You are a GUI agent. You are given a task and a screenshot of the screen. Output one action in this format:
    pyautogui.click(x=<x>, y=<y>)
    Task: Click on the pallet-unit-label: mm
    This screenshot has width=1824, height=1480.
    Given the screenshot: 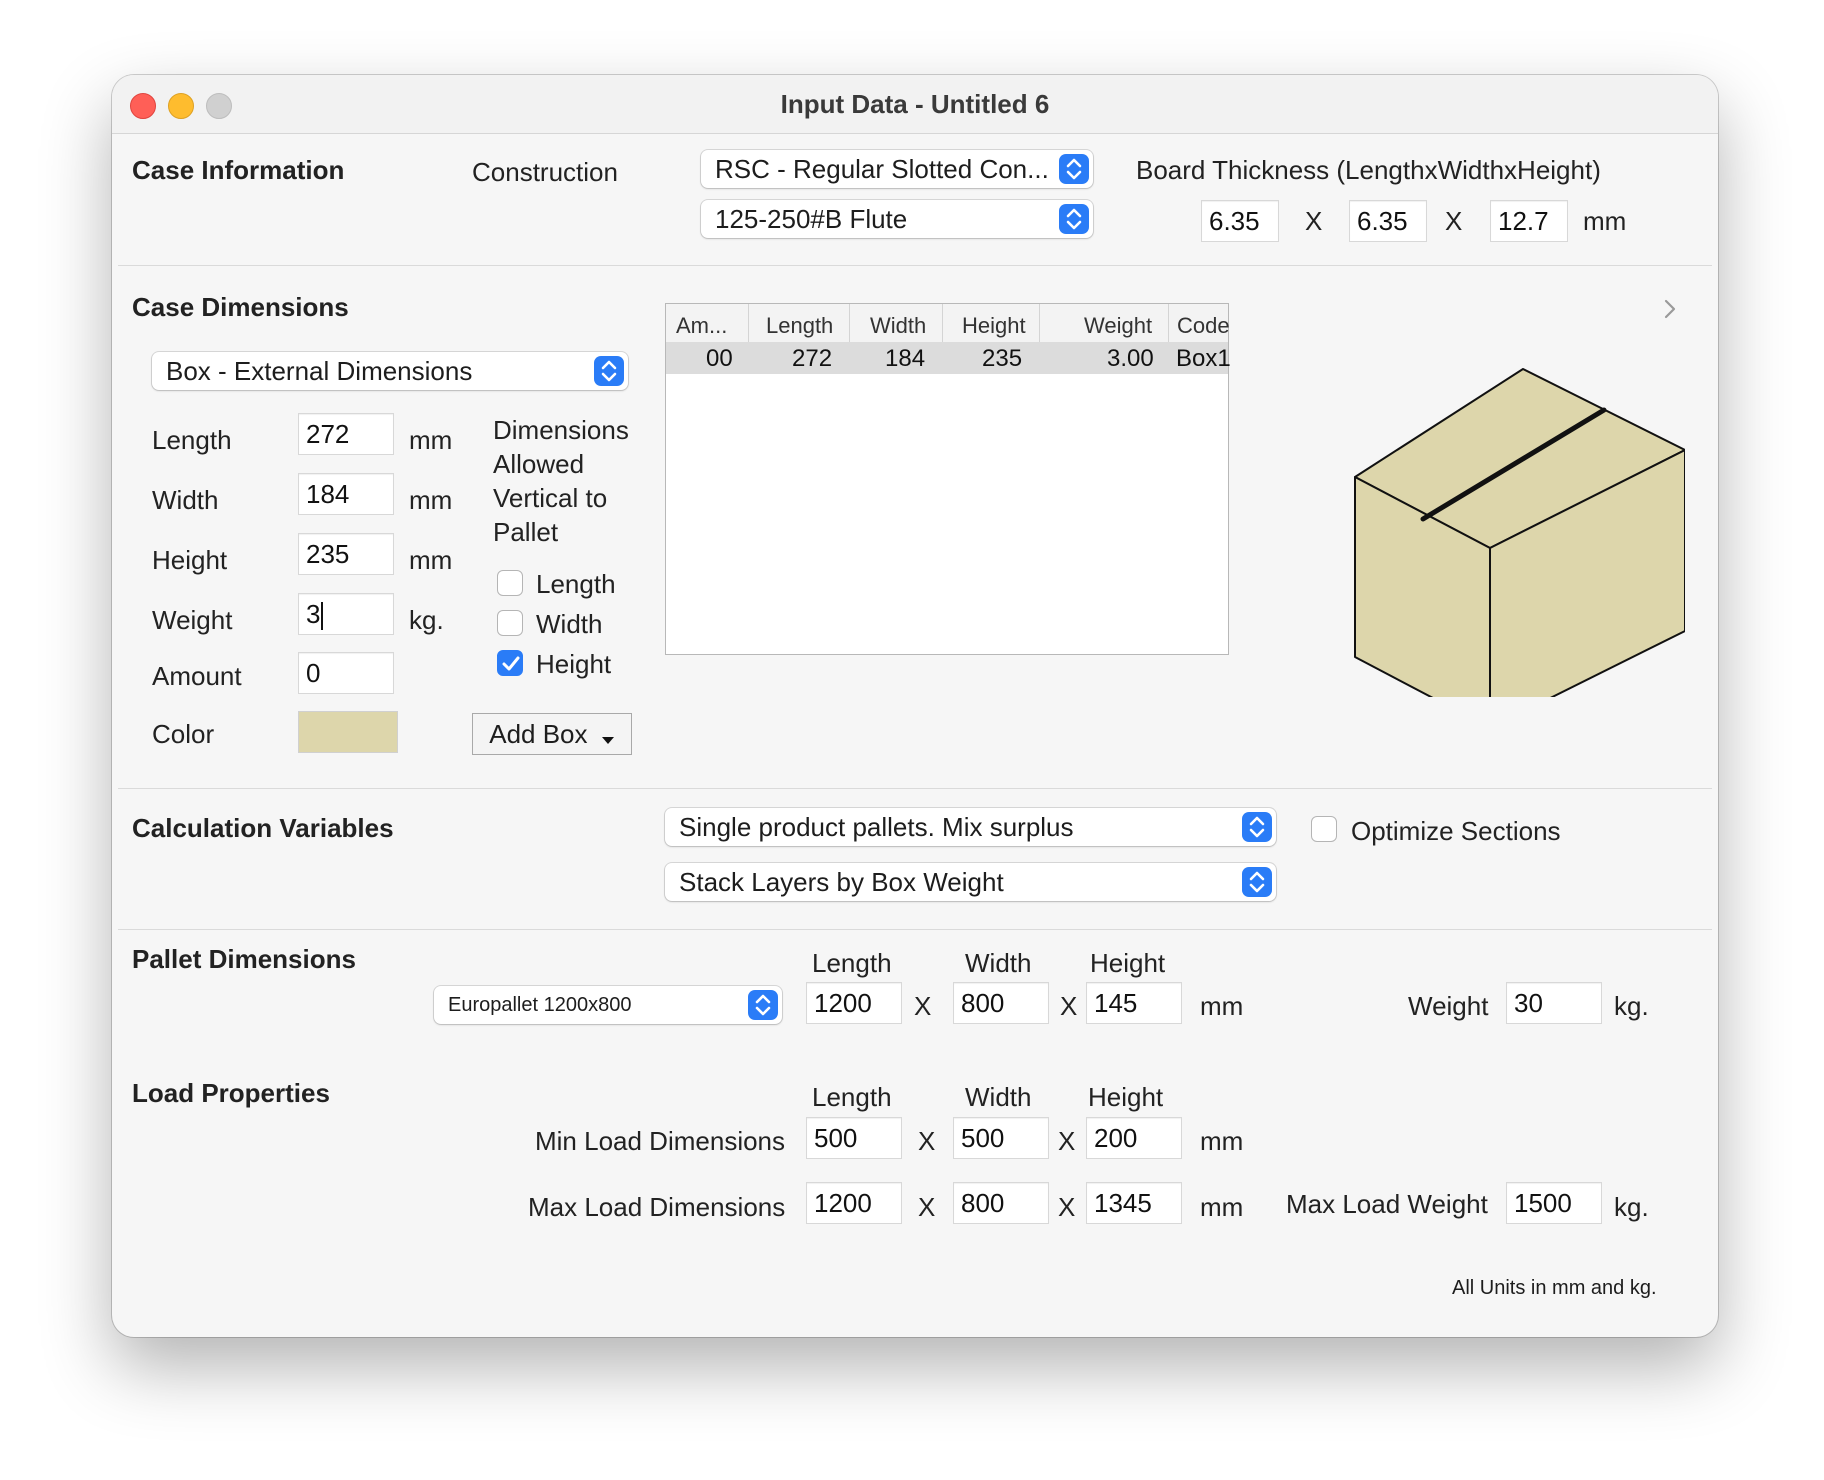 What is the action you would take?
    pyautogui.click(x=1222, y=1006)
    